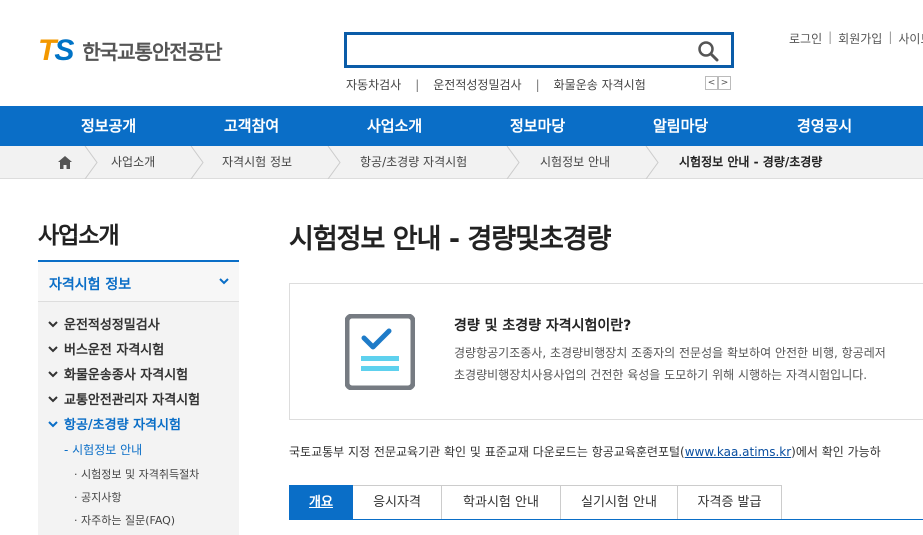  I want to click on content-tabs: 개요 응시자격 학과시험 안내 실기시험 안내 자격증 발급, so click(535, 502).